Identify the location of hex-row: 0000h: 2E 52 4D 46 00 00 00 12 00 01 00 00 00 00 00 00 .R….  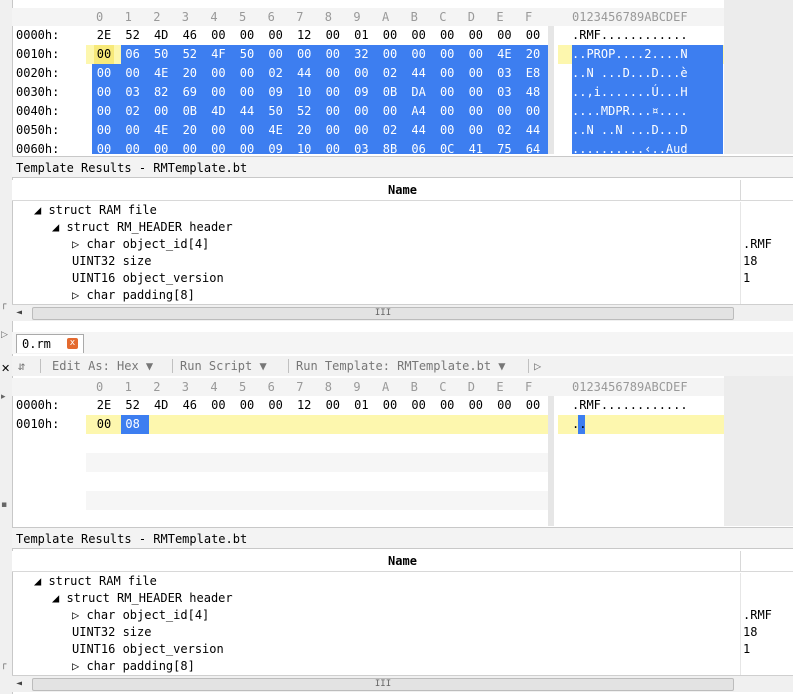
(402, 405).